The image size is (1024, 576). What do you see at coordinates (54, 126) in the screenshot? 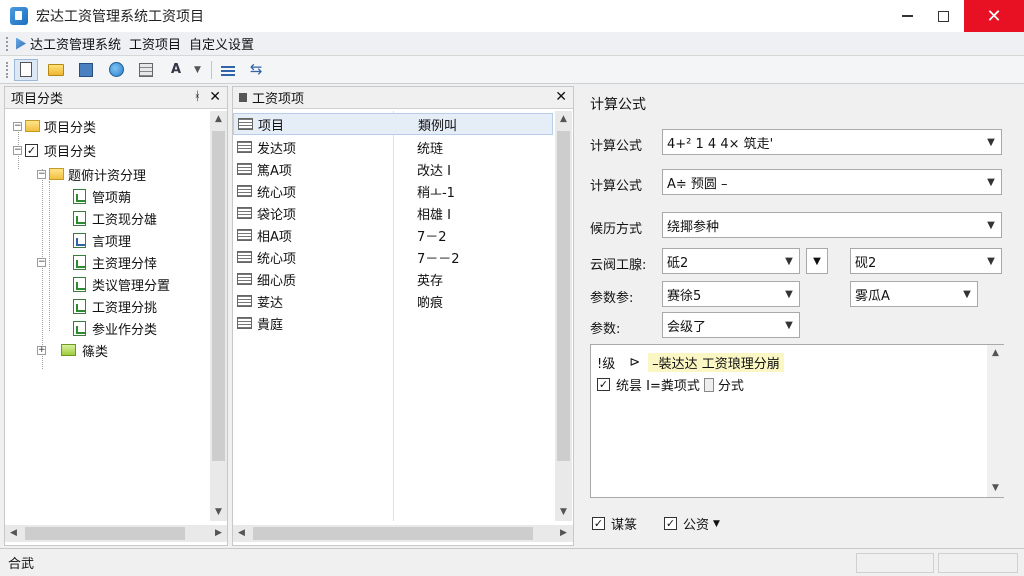
I see `tree-item: − 项目分类` at bounding box center [54, 126].